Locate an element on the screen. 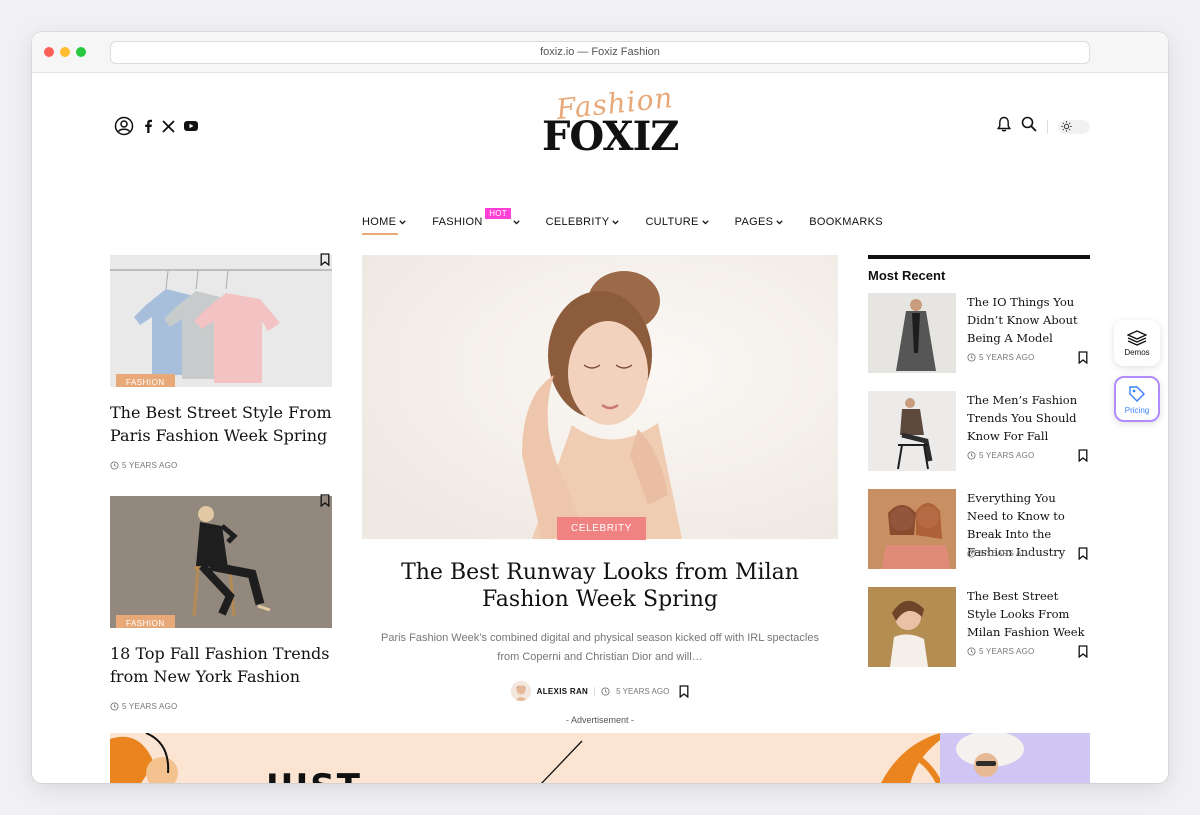 The width and height of the screenshot is (1200, 815). author-avatar is located at coordinates (520, 691).